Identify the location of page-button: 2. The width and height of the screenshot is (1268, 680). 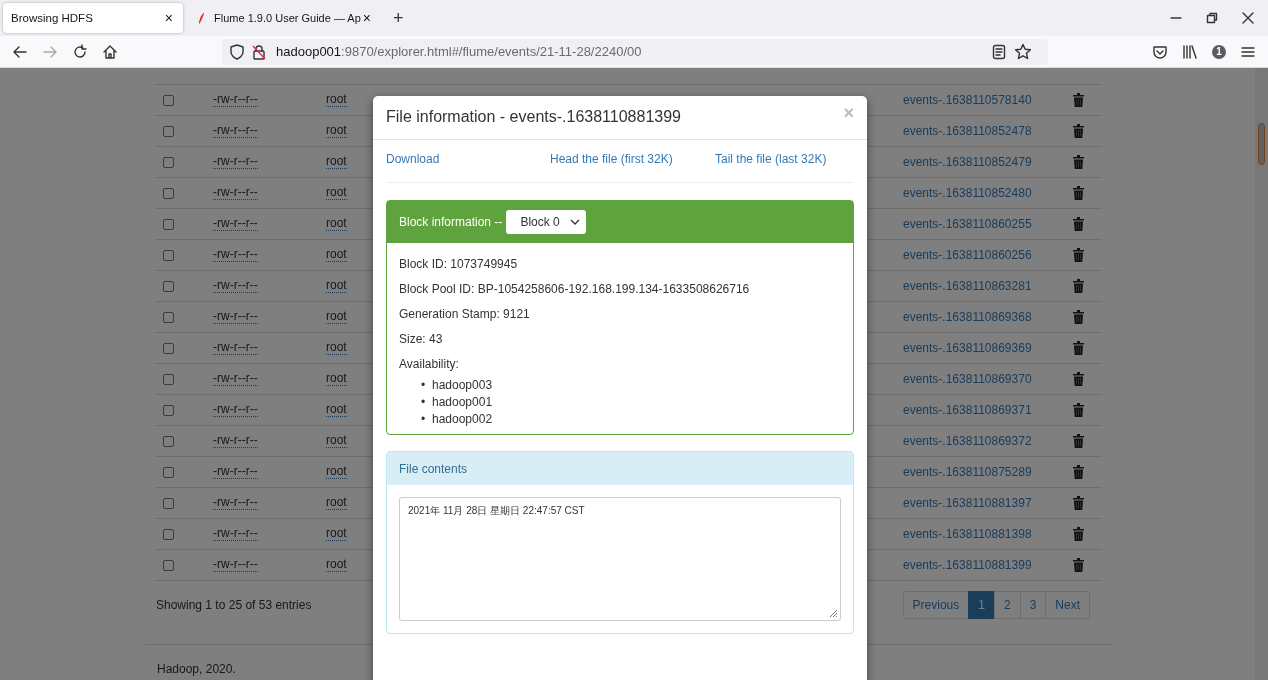
(1007, 605).